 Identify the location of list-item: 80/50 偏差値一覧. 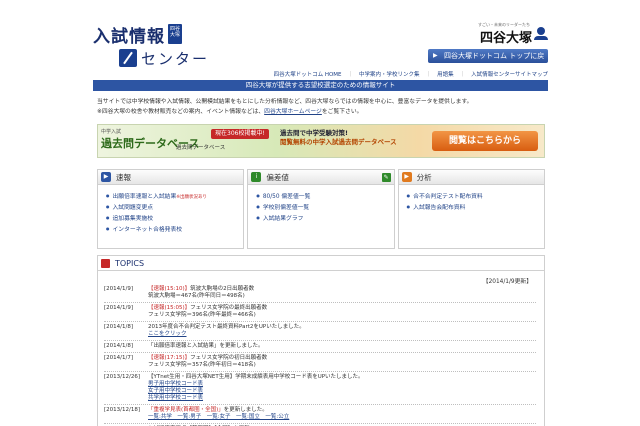
(324, 196).